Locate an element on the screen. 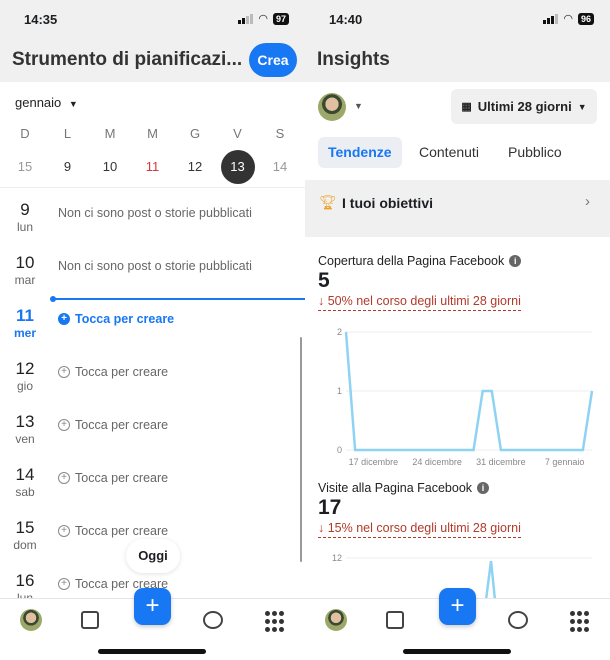  day-name: gio is located at coordinates (24, 386).